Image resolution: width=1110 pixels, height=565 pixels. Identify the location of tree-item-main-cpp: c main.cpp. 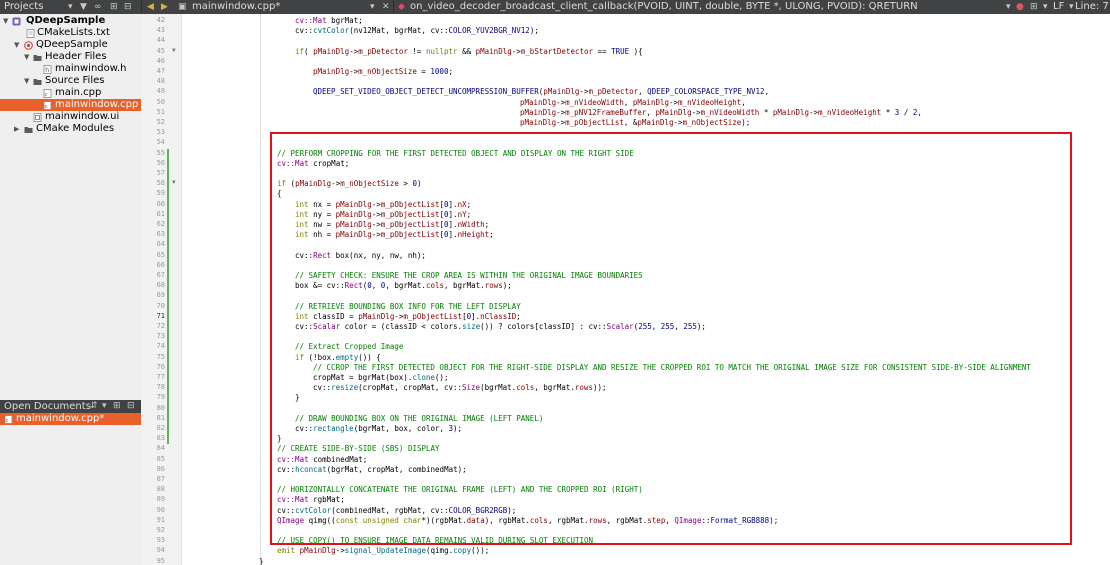
(70, 93).